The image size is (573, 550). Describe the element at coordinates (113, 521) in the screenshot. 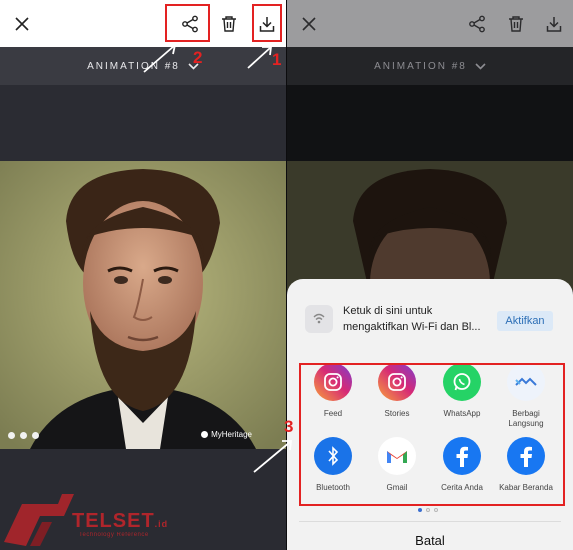

I see `logo-wordmark: TELSET` at that location.